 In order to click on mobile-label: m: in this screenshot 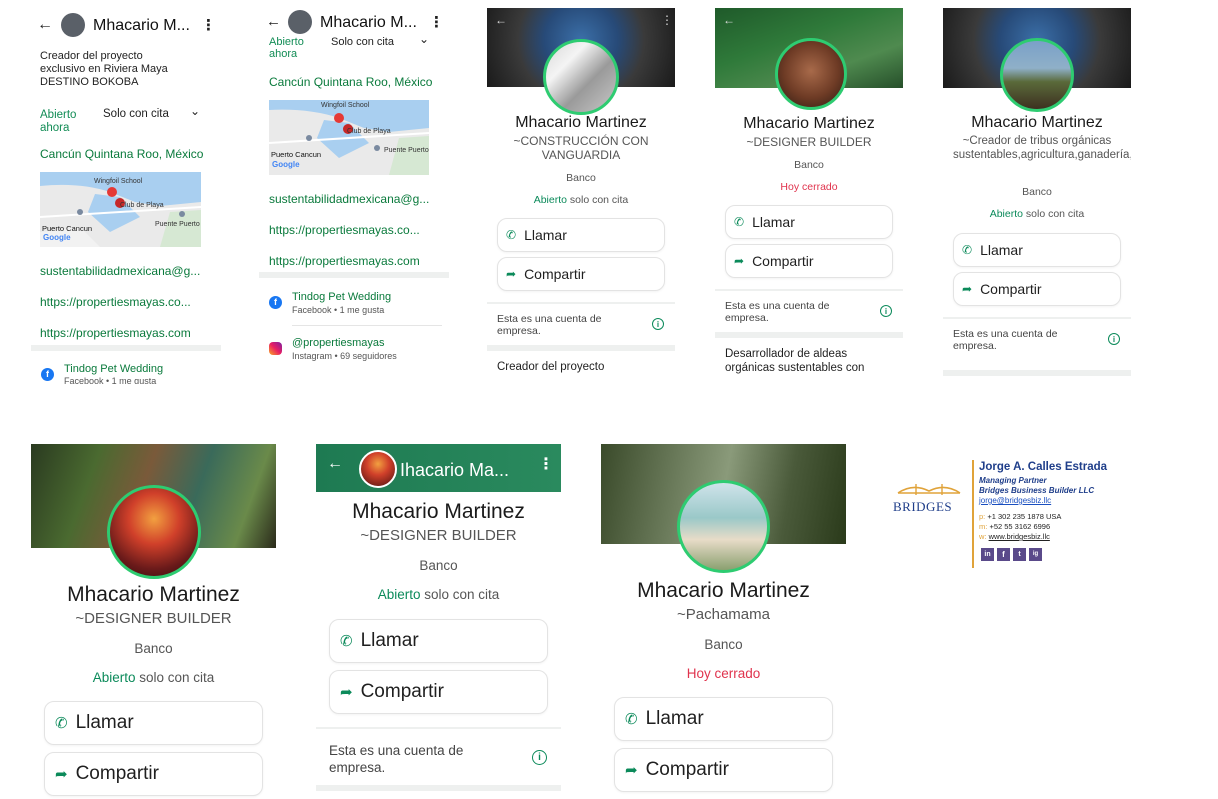, I will do `click(983, 526)`.